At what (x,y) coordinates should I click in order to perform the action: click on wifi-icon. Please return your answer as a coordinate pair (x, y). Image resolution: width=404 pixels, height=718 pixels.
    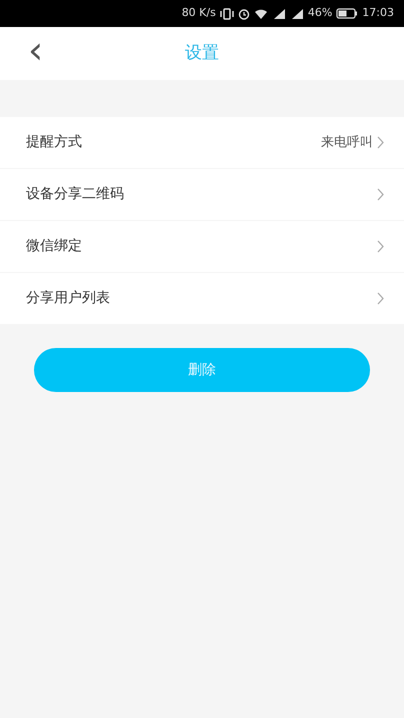
    Looking at the image, I should click on (261, 14).